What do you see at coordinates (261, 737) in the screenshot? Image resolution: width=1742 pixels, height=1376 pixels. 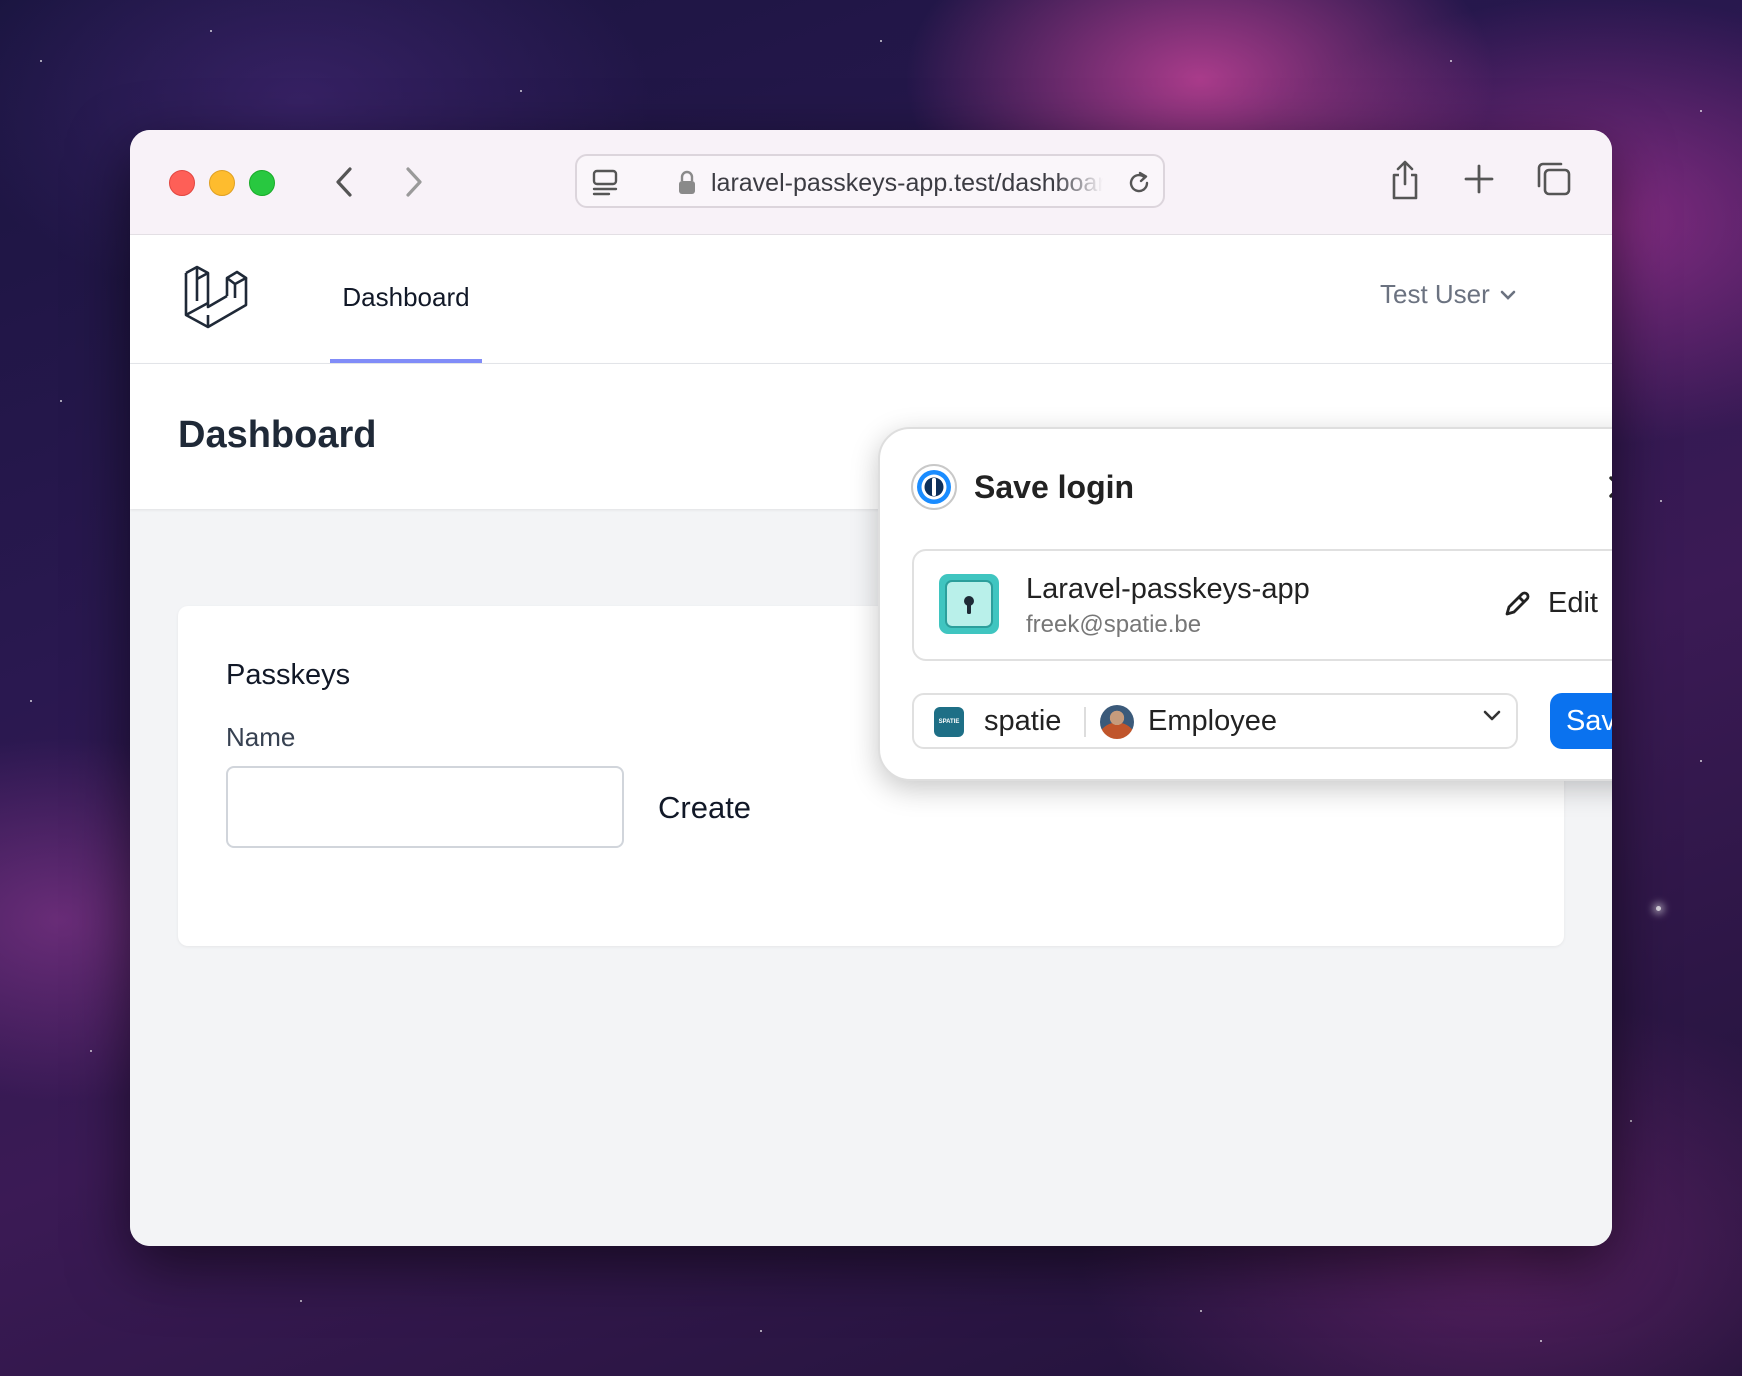 I see `name-label: Name` at bounding box center [261, 737].